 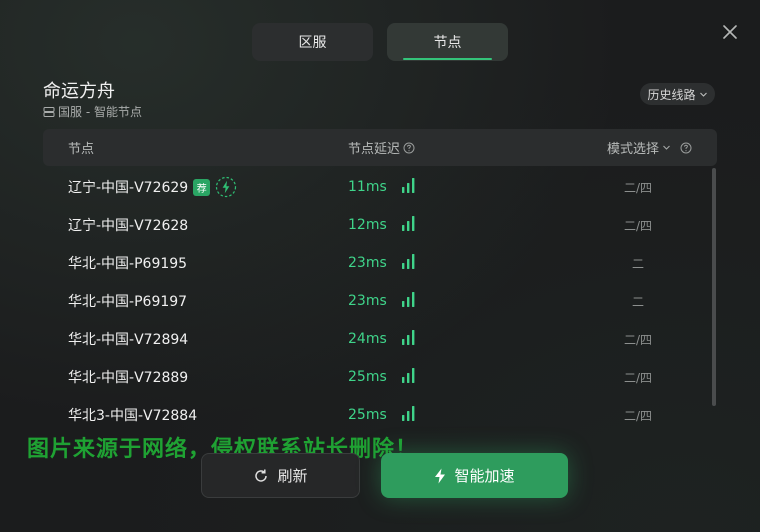 I want to click on node-name: 华北3-中国-V72884, so click(x=133, y=416).